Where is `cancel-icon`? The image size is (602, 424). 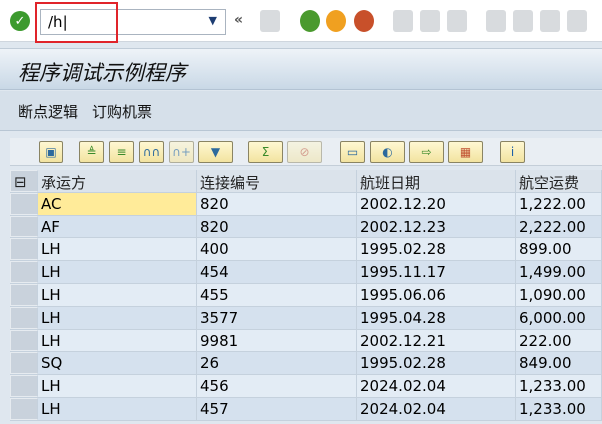
cancel-icon is located at coordinates (364, 21).